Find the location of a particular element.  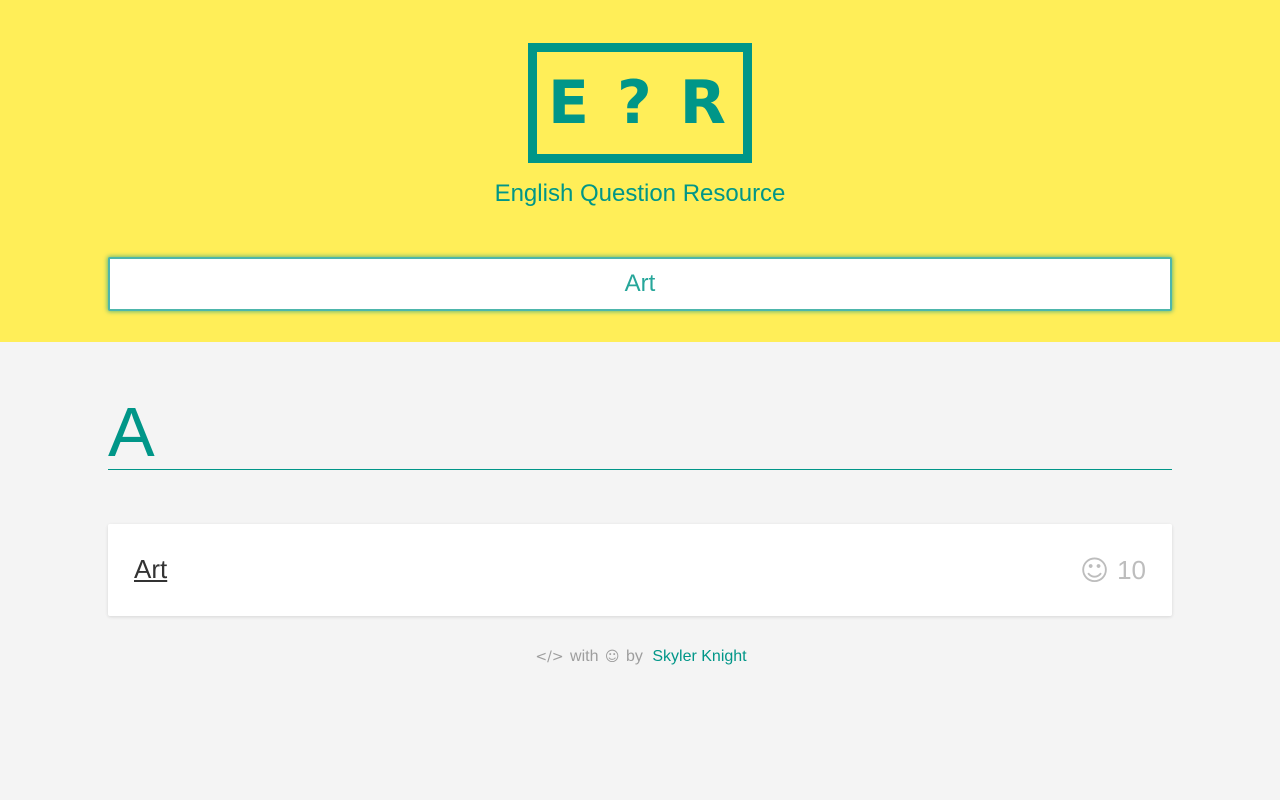

result-count-value: 10 is located at coordinates (1131, 570).